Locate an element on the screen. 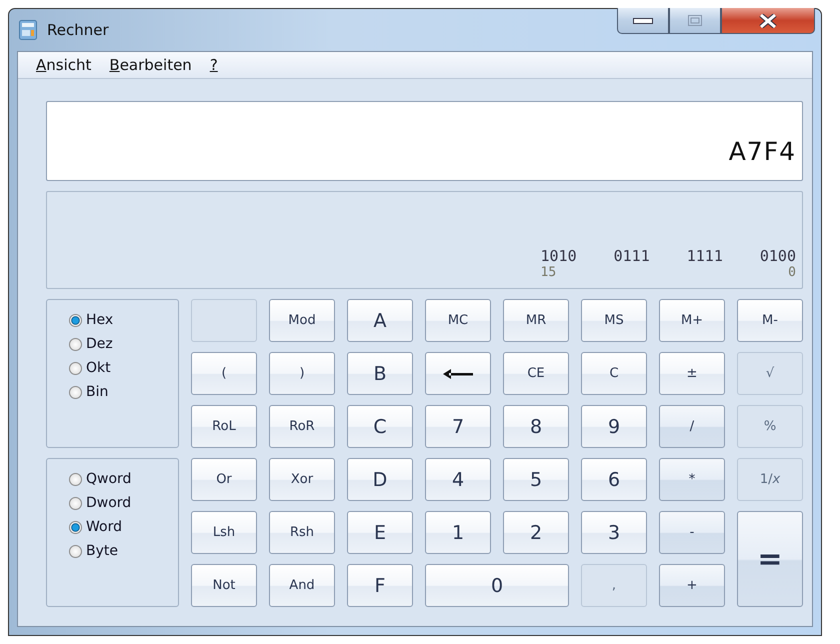 This screenshot has width=840, height=644. close-button is located at coordinates (768, 21).